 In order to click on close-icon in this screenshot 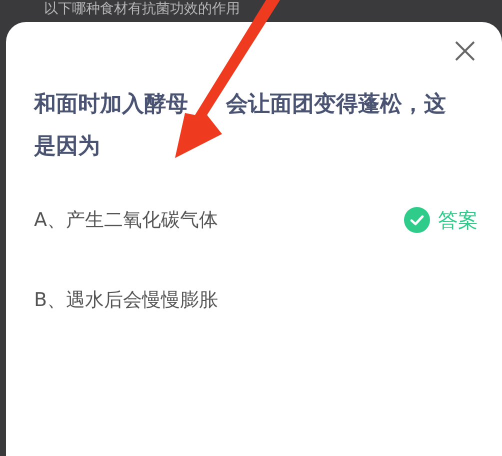, I will do `click(465, 51)`.